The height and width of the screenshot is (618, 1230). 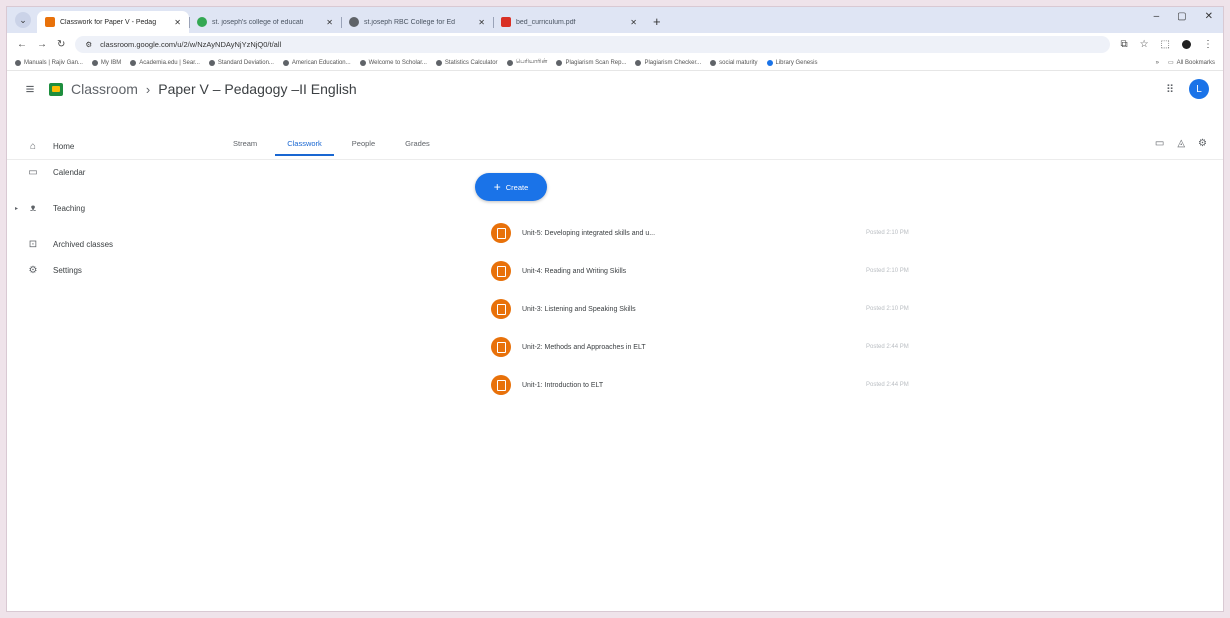 I want to click on main-menu-icon: ≡, so click(x=30, y=89).